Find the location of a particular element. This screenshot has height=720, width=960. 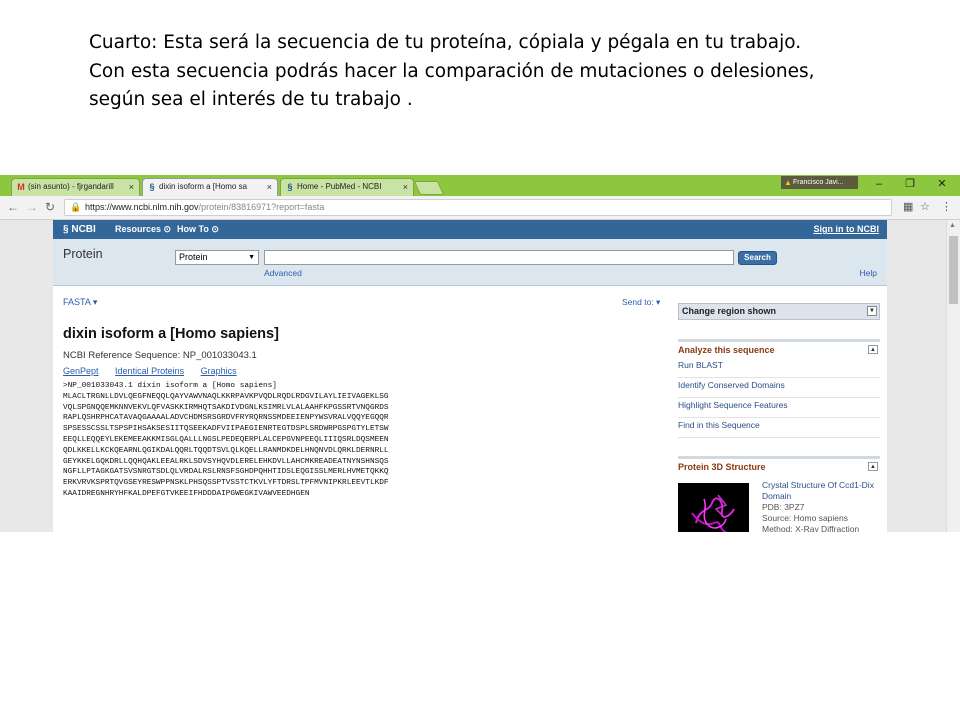

ncbi-logo-text: NCBI is located at coordinates (83, 229).